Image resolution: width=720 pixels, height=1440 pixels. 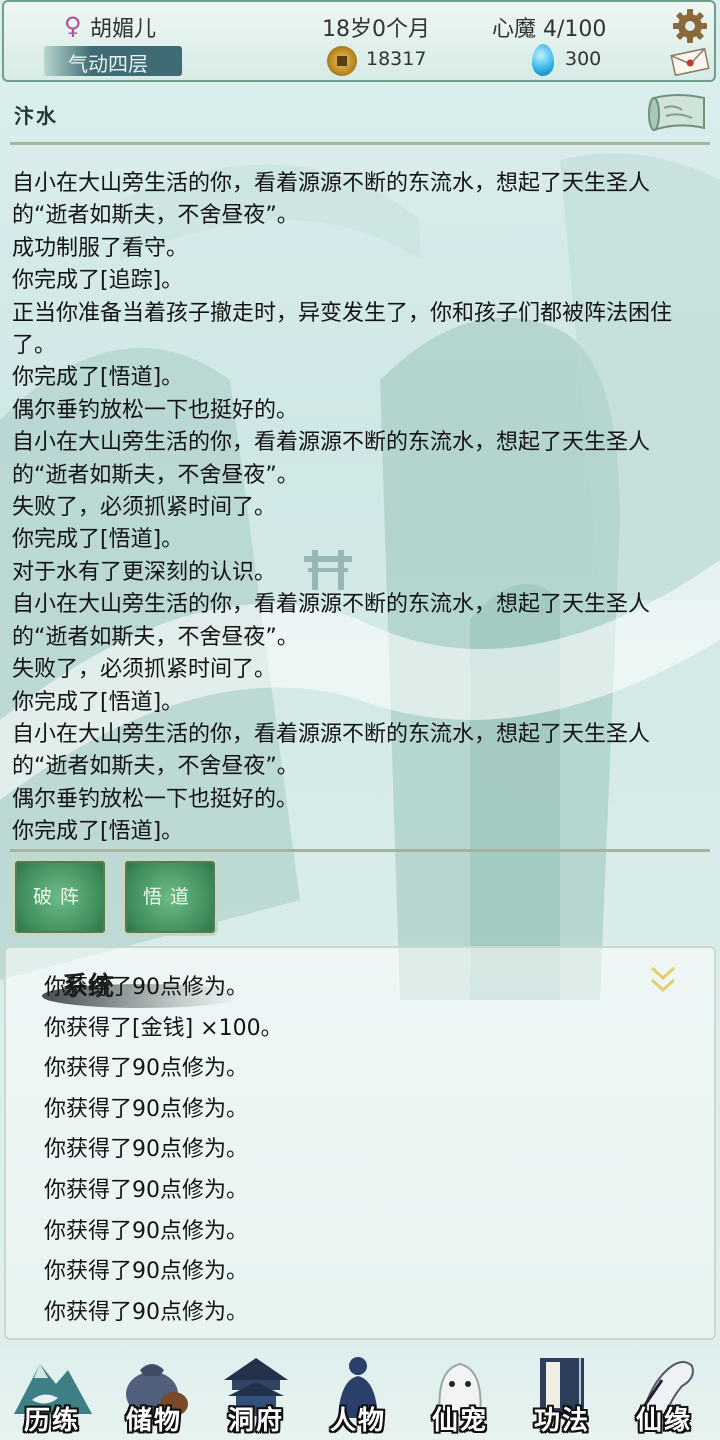 What do you see at coordinates (561, 1421) in the screenshot?
I see `nav-label: 功法` at bounding box center [561, 1421].